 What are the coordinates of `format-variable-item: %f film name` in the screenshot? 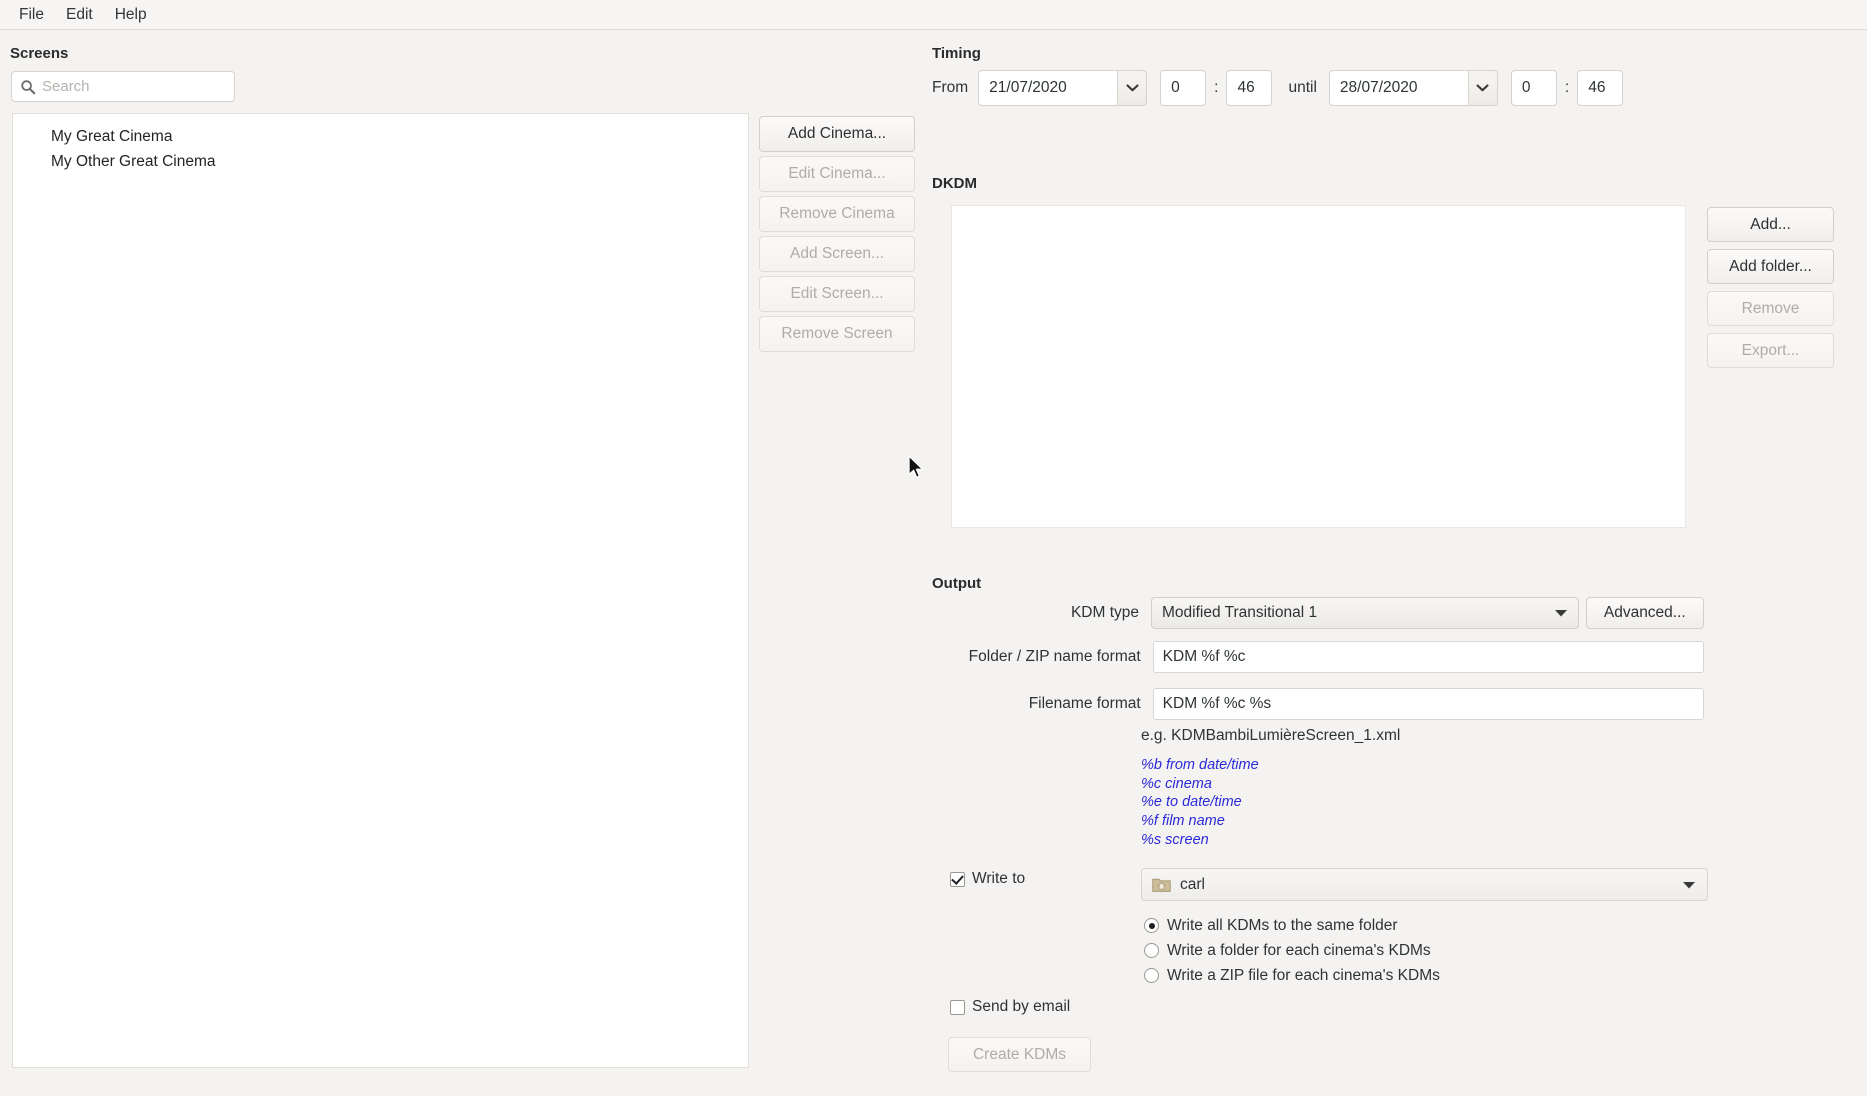 It's located at (1183, 821).